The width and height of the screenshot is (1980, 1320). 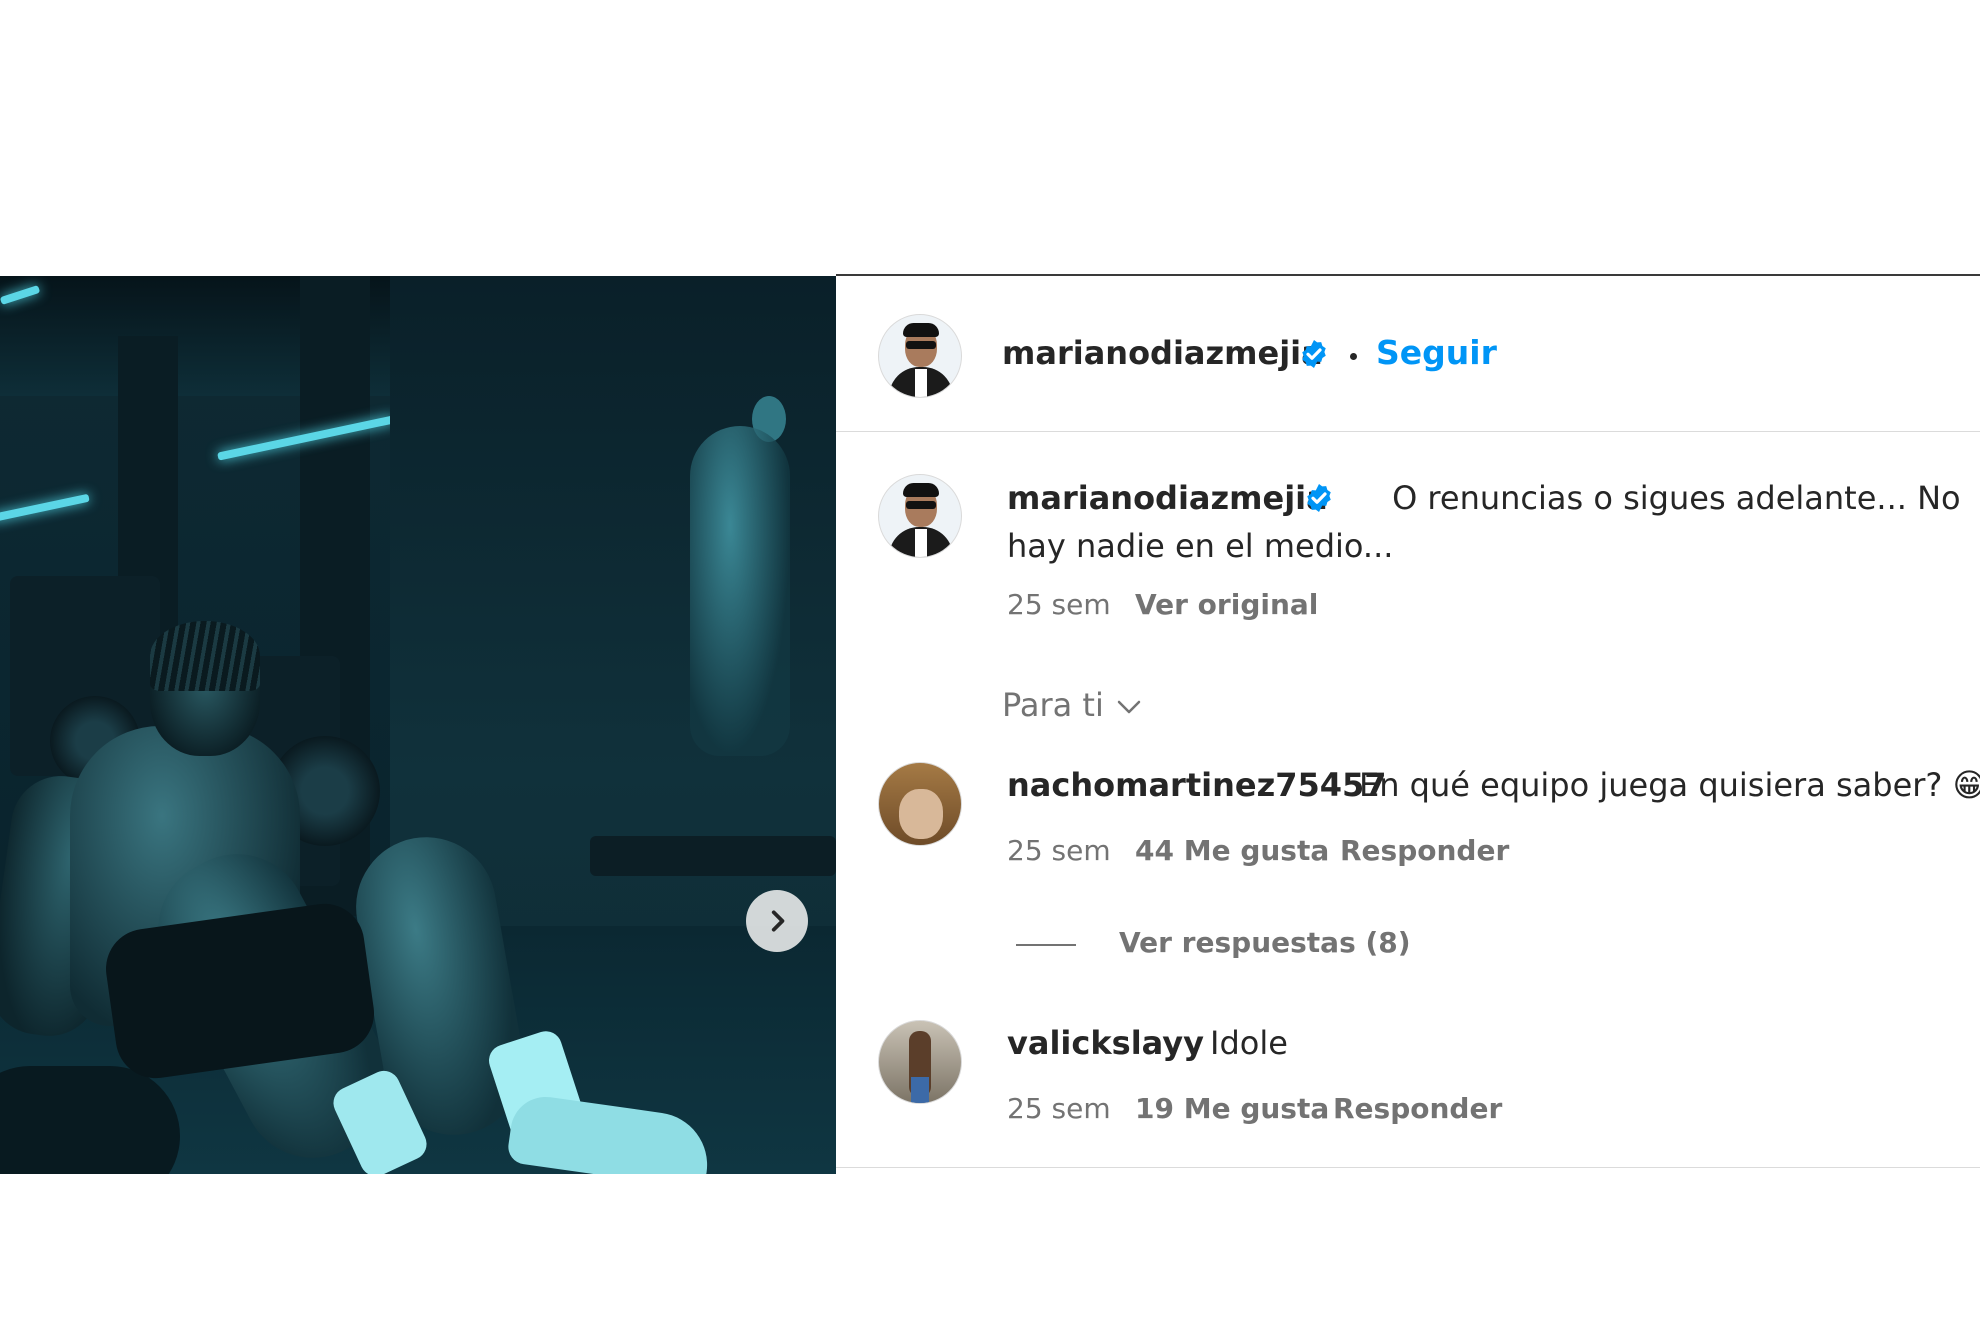 What do you see at coordinates (1046, 945) in the screenshot?
I see `replies-line` at bounding box center [1046, 945].